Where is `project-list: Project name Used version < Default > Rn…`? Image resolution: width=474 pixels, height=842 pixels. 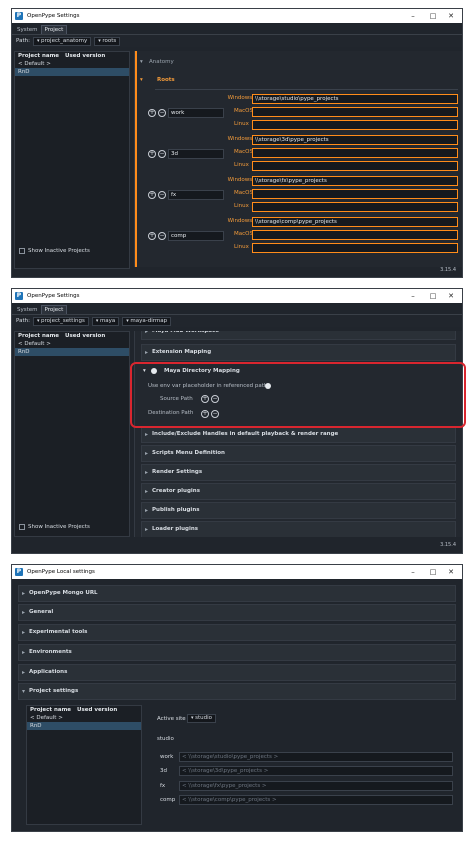 project-list: Project name Used version < Default > Rn… is located at coordinates (72, 160).